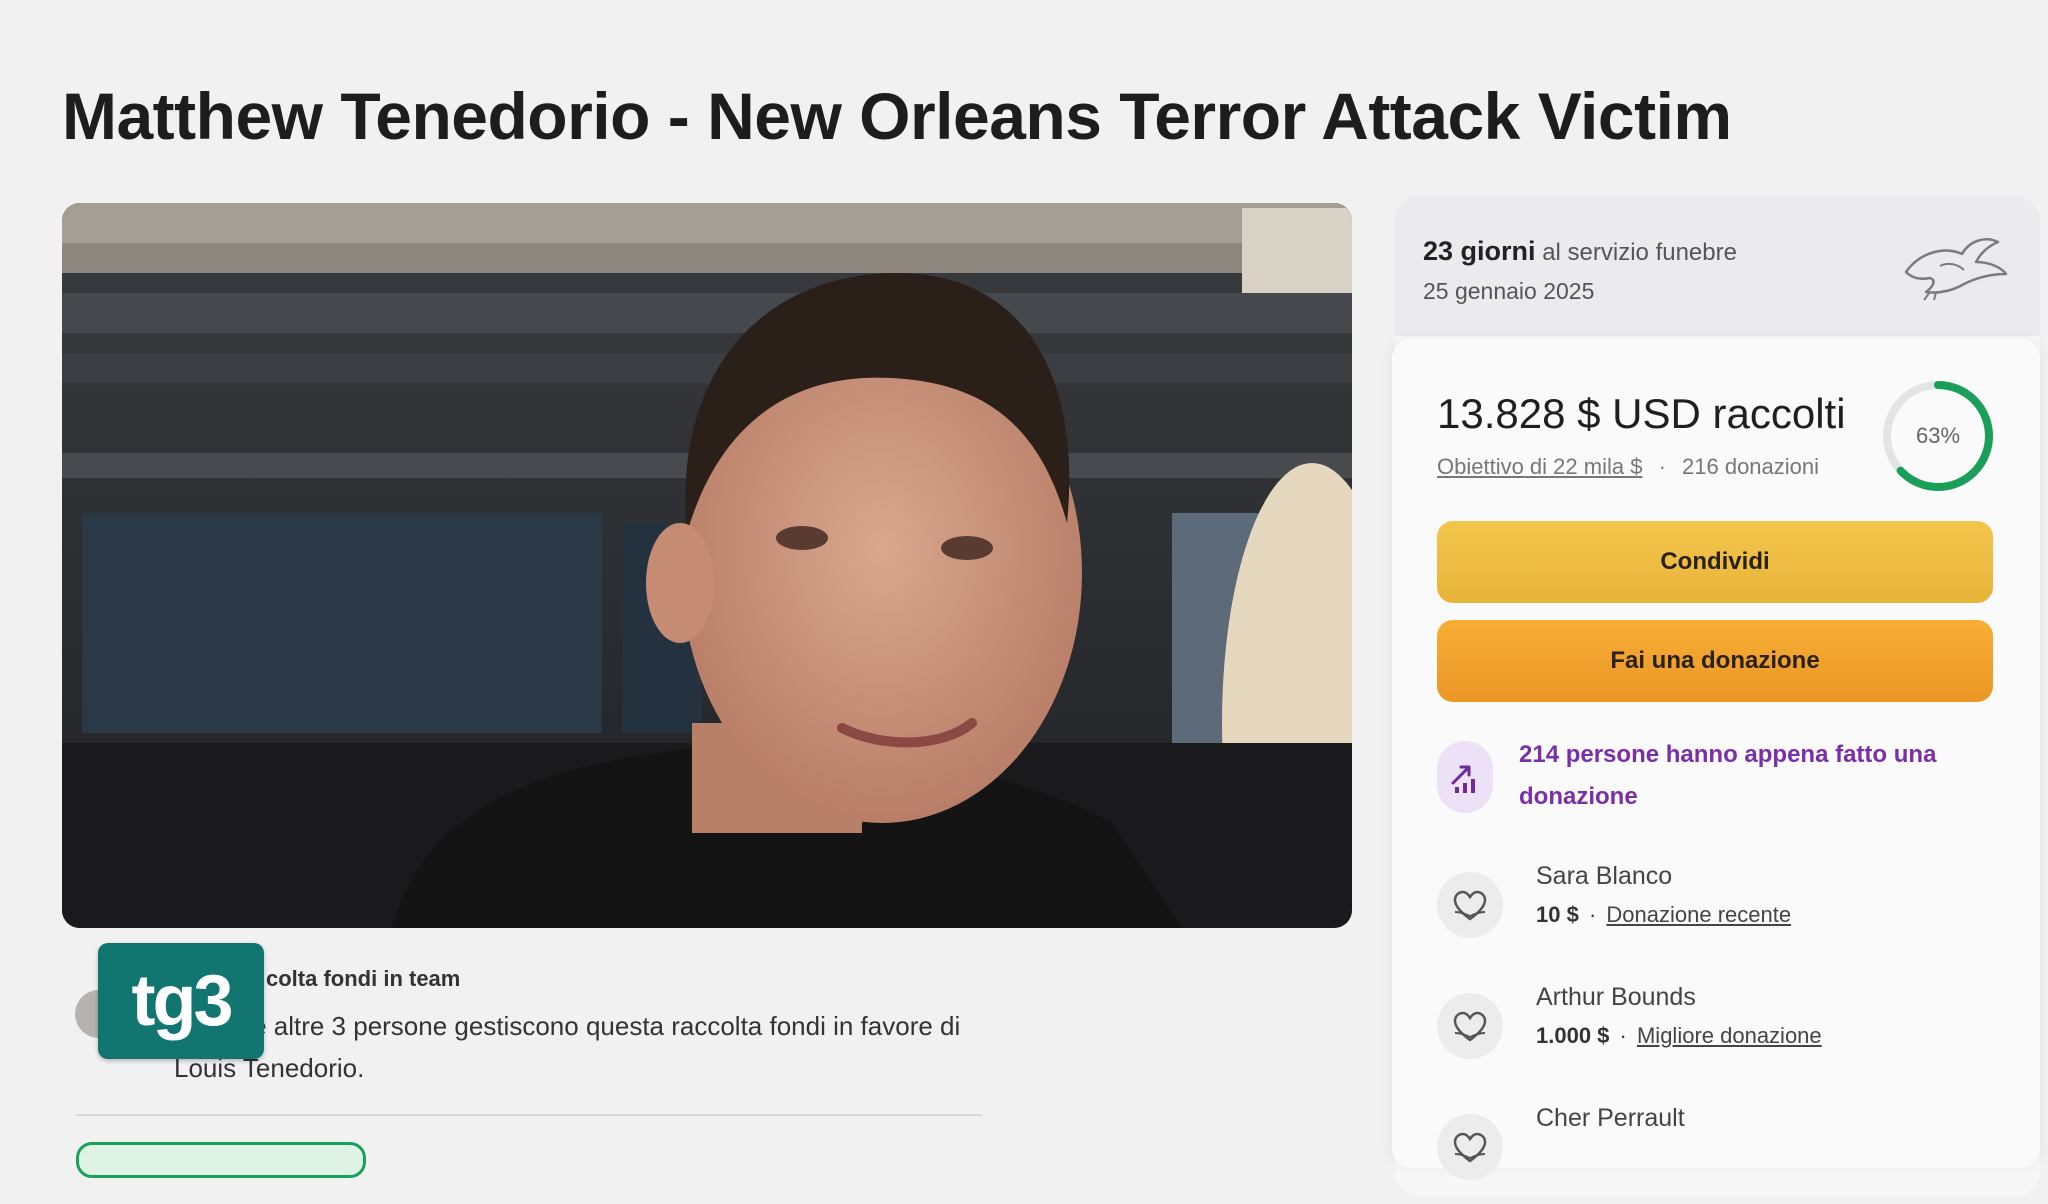 Image resolution: width=2048 pixels, height=1204 pixels. What do you see at coordinates (1539, 466) in the screenshot?
I see `goal-link: Obiettivo di 22 mila $` at bounding box center [1539, 466].